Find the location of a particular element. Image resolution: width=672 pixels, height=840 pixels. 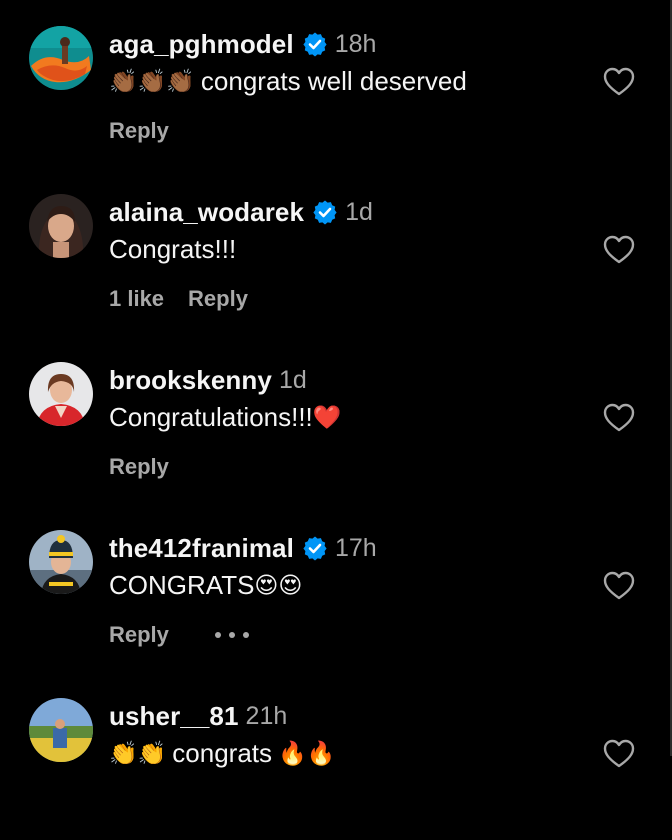

comment-time: 18h is located at coordinates (355, 43).